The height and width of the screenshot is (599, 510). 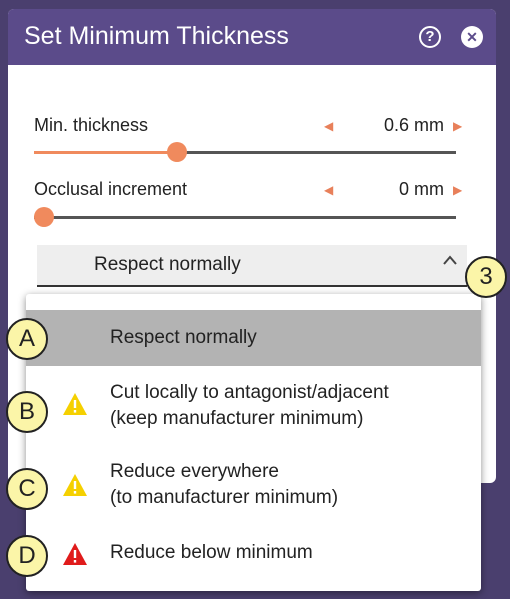 What do you see at coordinates (194, 471) in the screenshot?
I see `option-label-line1: Reduce everywhere` at bounding box center [194, 471].